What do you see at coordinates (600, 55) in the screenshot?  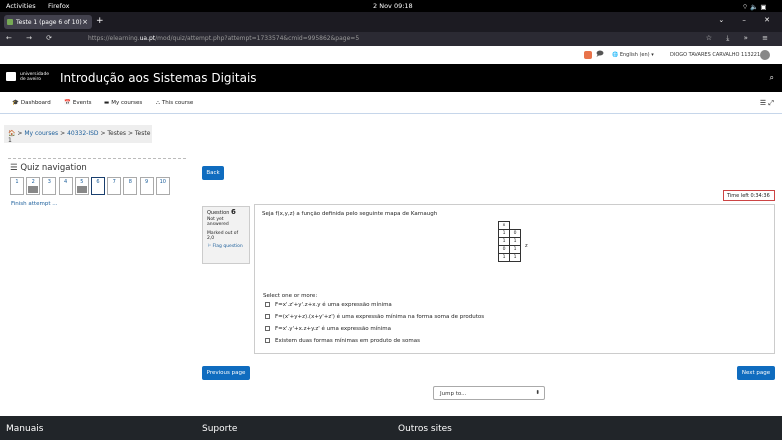 I see `messages-icon: 🗩` at bounding box center [600, 55].